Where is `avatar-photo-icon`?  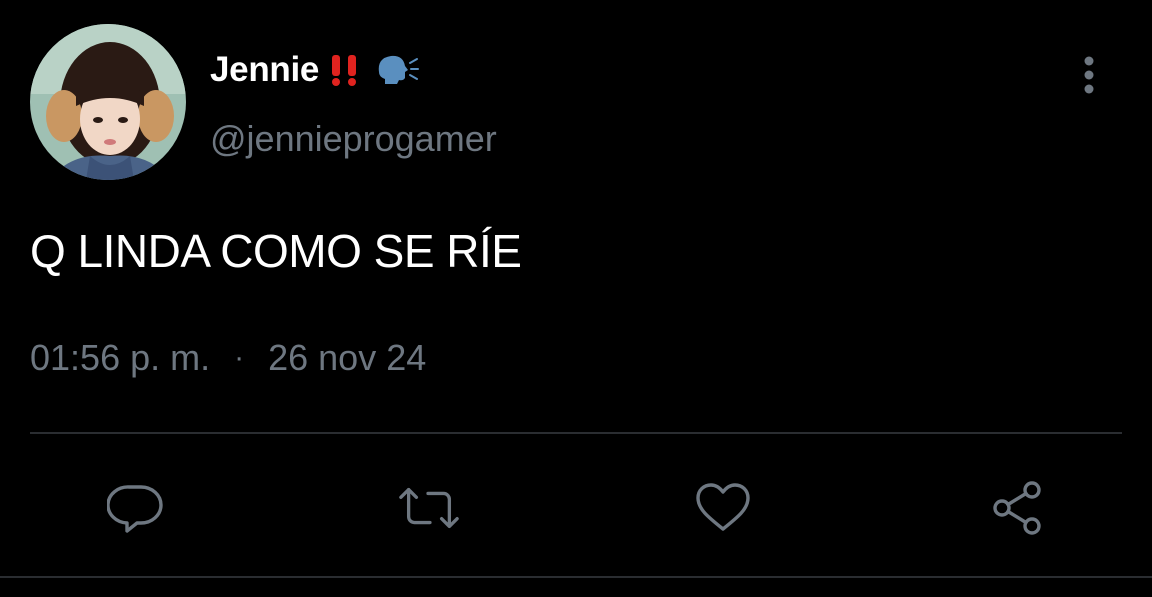 avatar-photo-icon is located at coordinates (108, 102).